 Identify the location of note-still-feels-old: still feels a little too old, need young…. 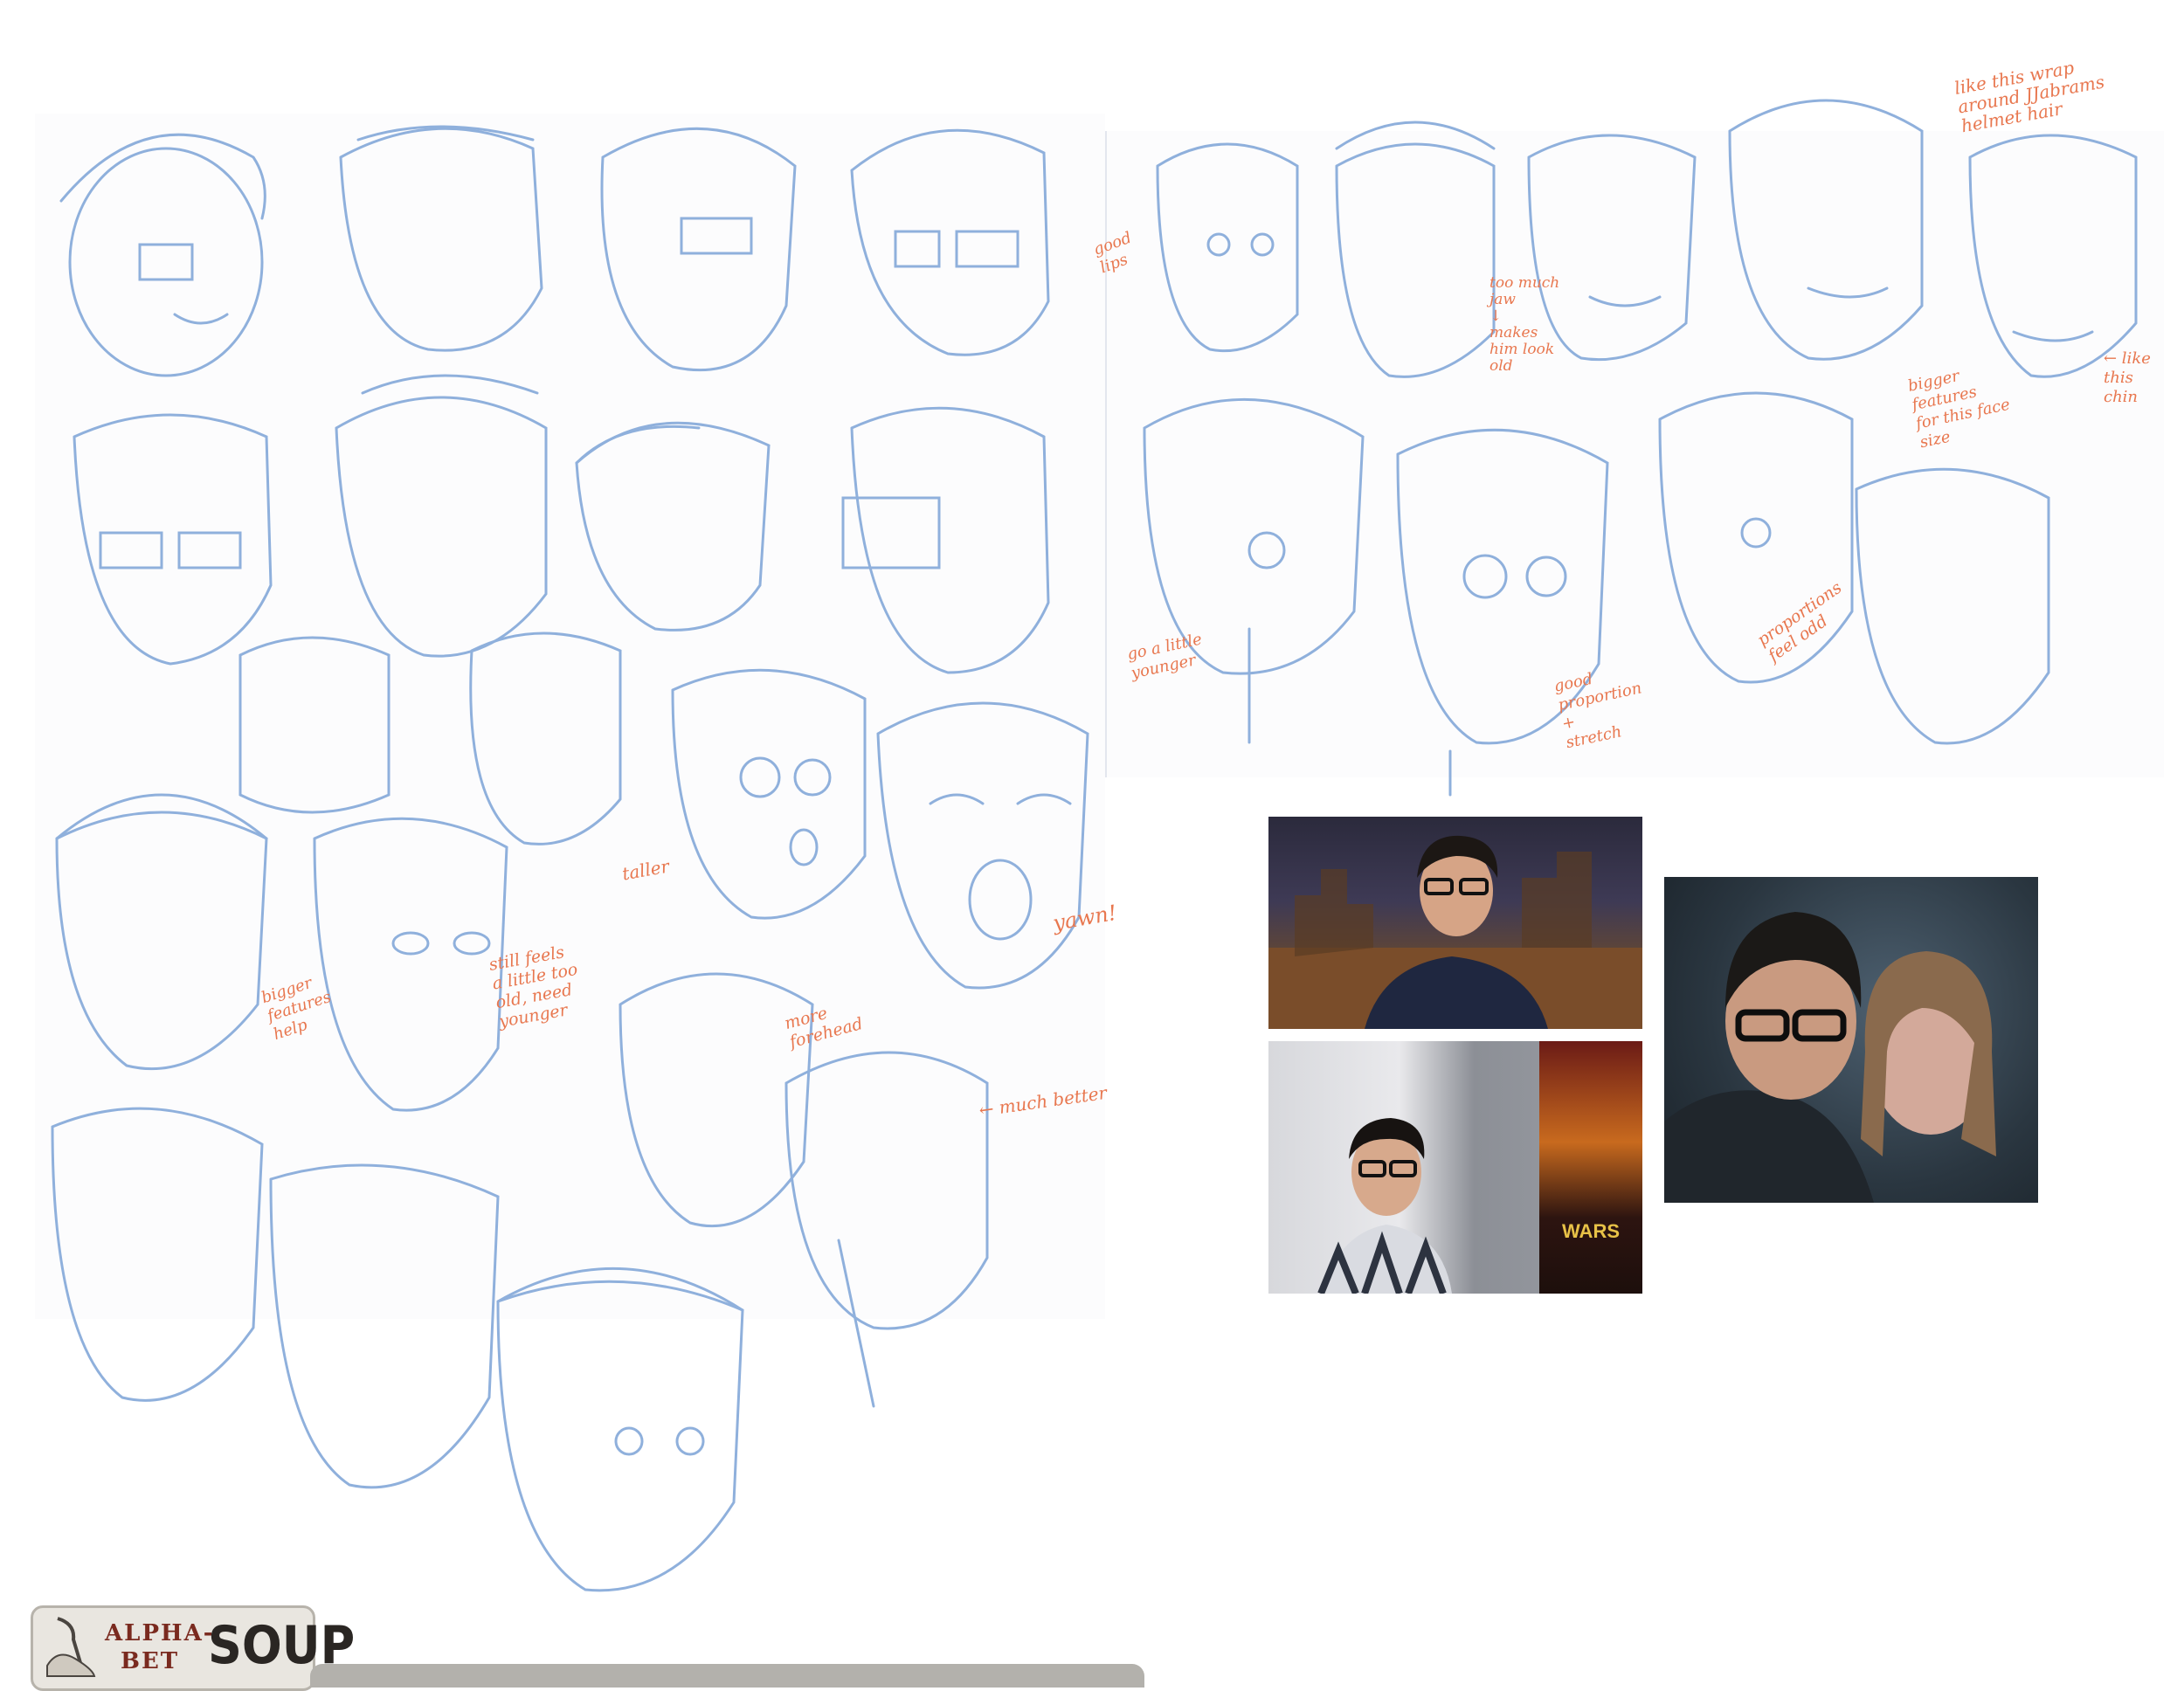
(533, 987).